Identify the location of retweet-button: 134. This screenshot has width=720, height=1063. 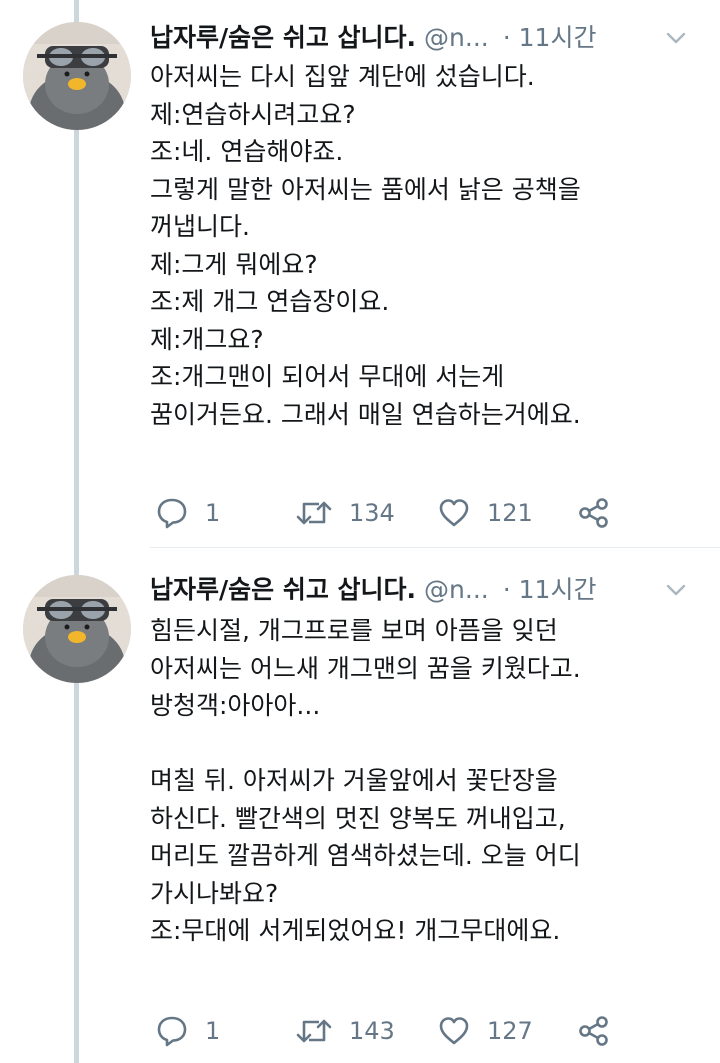
(345, 513).